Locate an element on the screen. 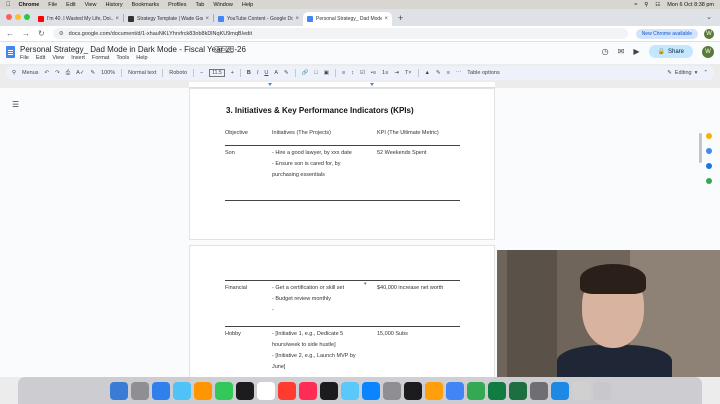 The image size is (720, 404). site-info-icon: ⚙ is located at coordinates (61, 34).